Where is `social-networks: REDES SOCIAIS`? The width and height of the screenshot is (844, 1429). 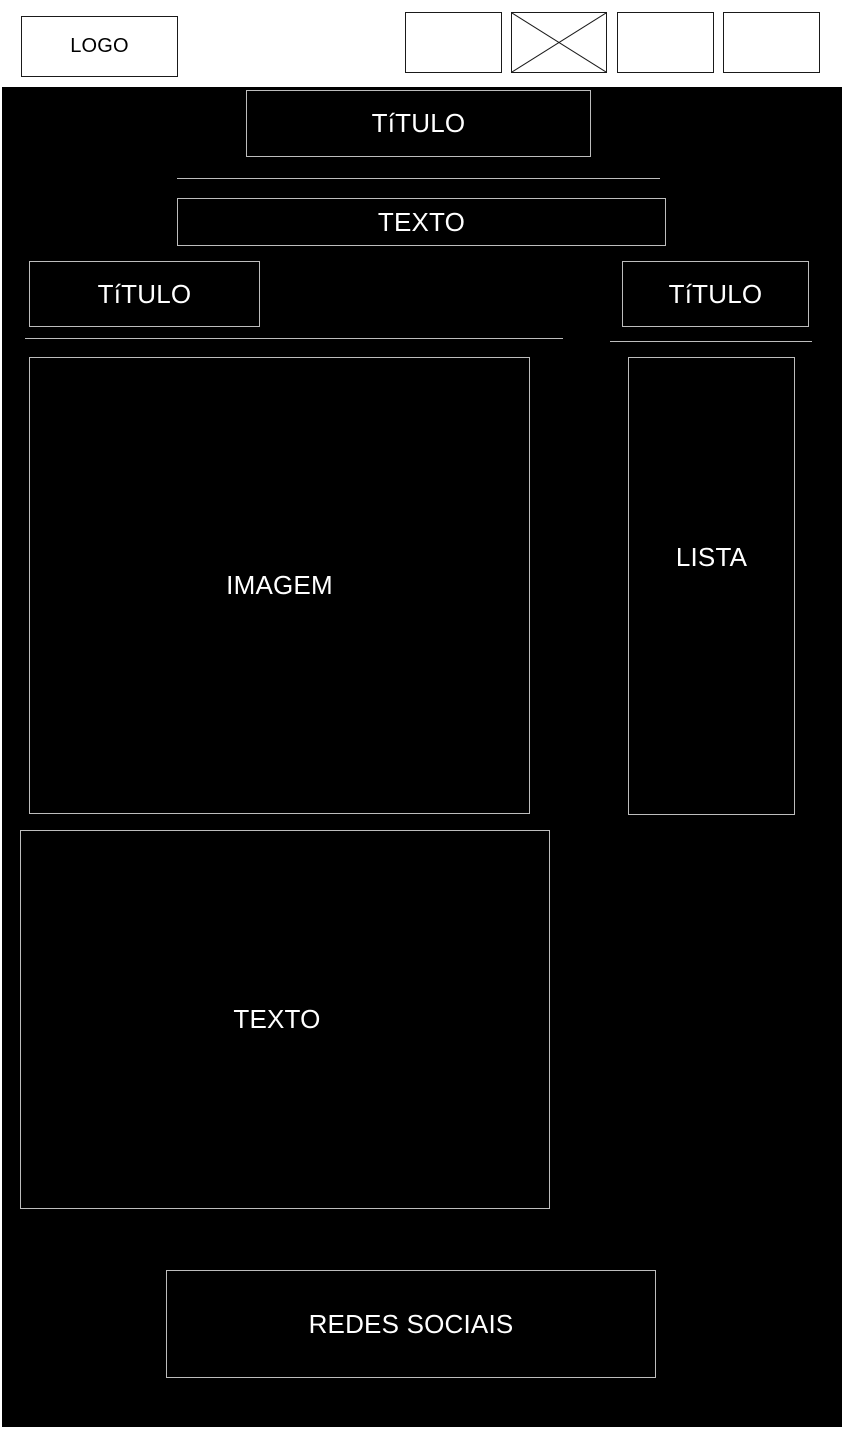
social-networks: REDES SOCIAIS is located at coordinates (411, 1324).